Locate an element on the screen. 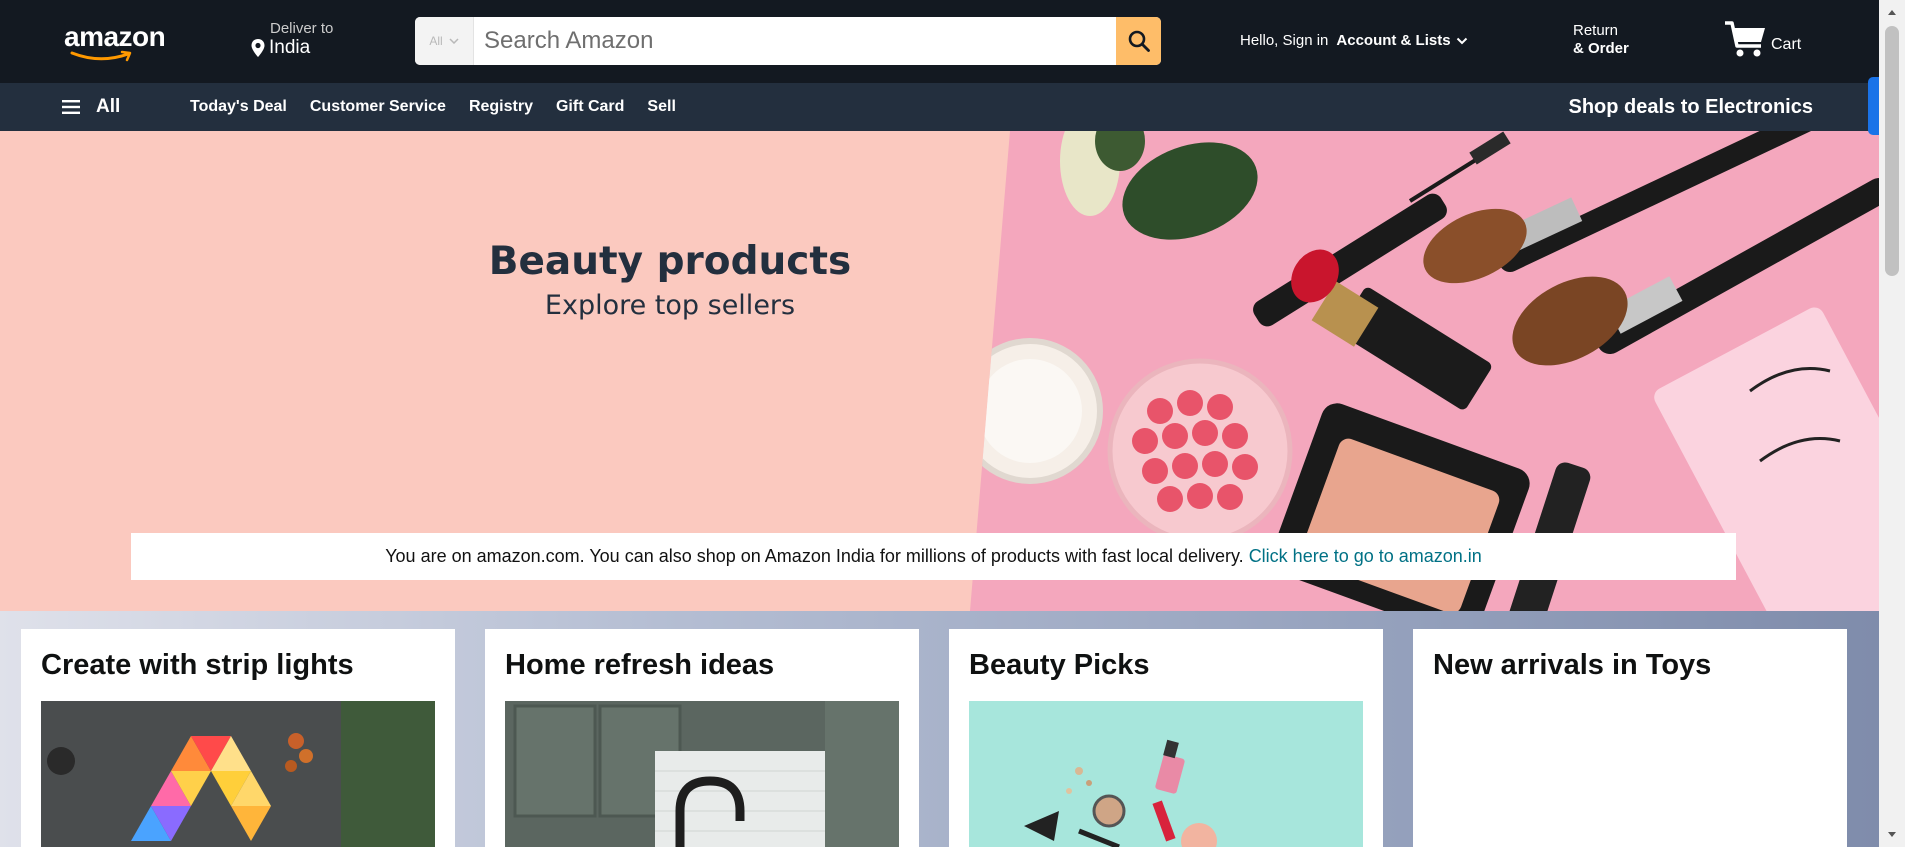  side-panel-tab is located at coordinates (1873, 106).